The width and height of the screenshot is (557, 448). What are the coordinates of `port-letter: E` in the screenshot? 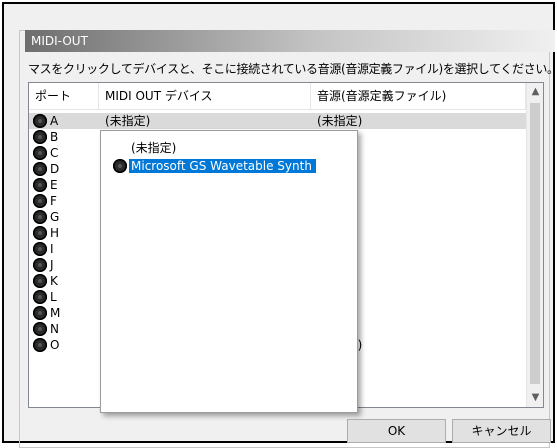 It's located at (54, 185).